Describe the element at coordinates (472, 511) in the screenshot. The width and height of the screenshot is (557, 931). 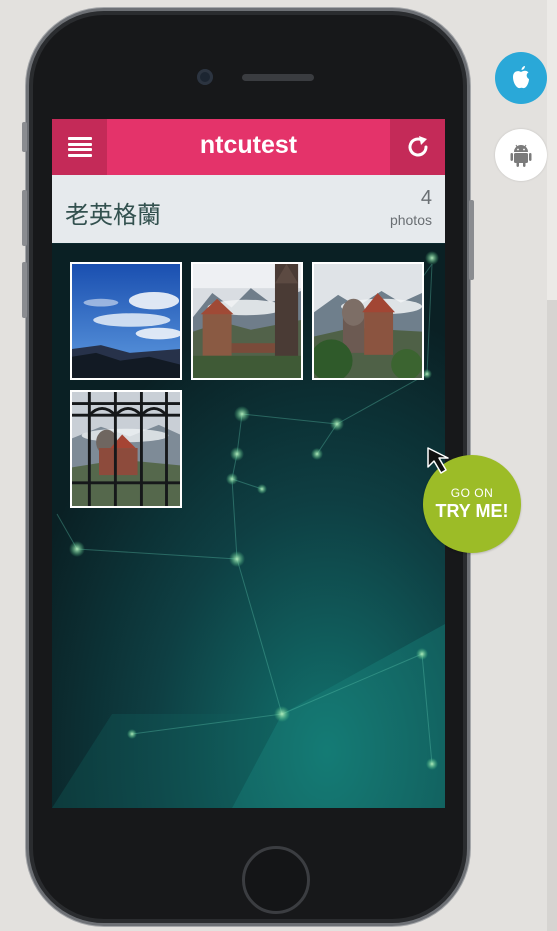
I see `try-me-big-label: TRY ME!` at that location.